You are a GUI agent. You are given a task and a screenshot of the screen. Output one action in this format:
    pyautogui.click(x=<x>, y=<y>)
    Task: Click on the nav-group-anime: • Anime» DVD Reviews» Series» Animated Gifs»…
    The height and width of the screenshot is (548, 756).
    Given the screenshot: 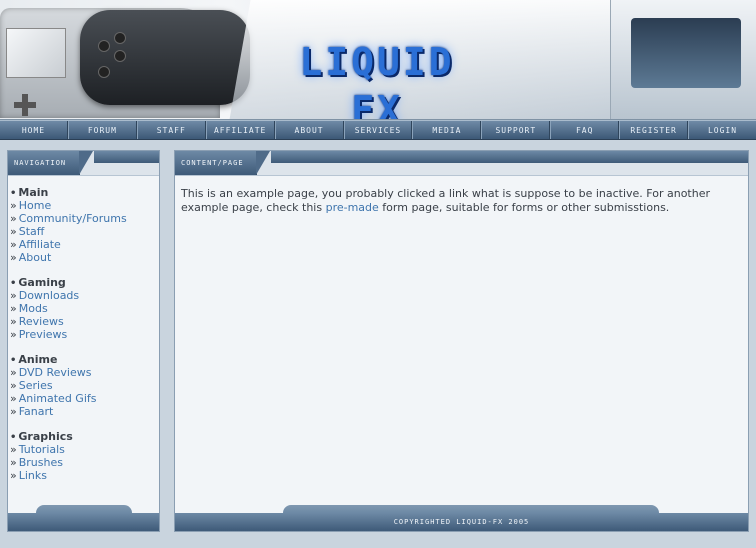 What is the action you would take?
    pyautogui.click(x=84, y=385)
    